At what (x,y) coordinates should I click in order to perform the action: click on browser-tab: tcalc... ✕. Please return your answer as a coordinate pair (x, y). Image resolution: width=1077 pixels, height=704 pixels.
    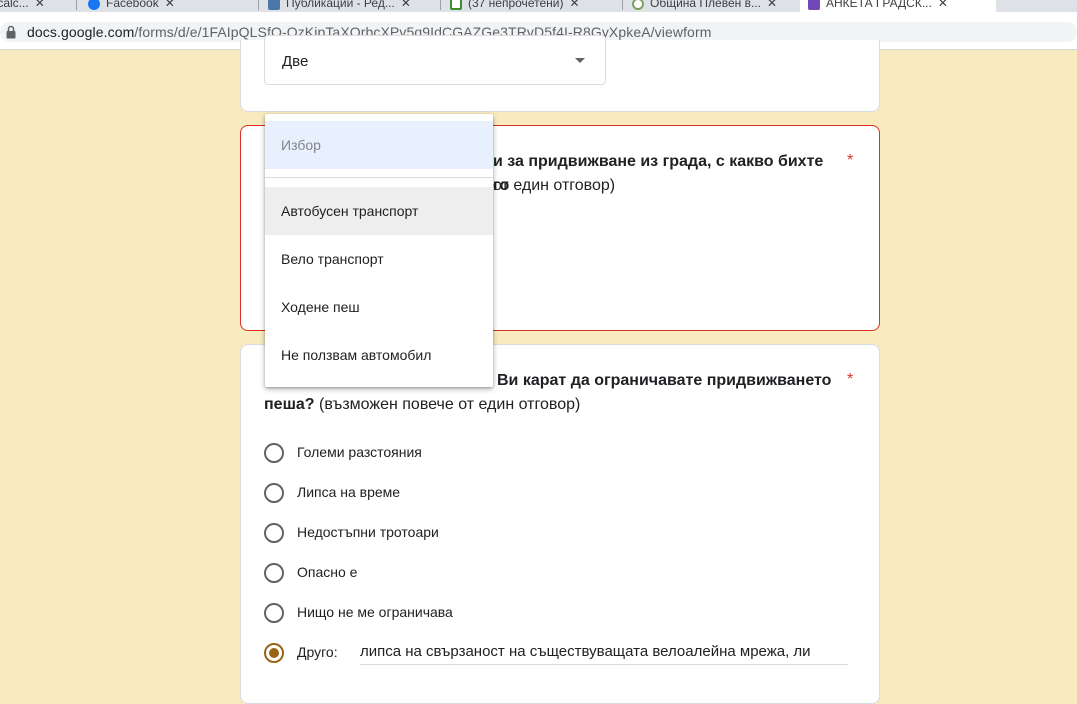
    Looking at the image, I should click on (22, 6).